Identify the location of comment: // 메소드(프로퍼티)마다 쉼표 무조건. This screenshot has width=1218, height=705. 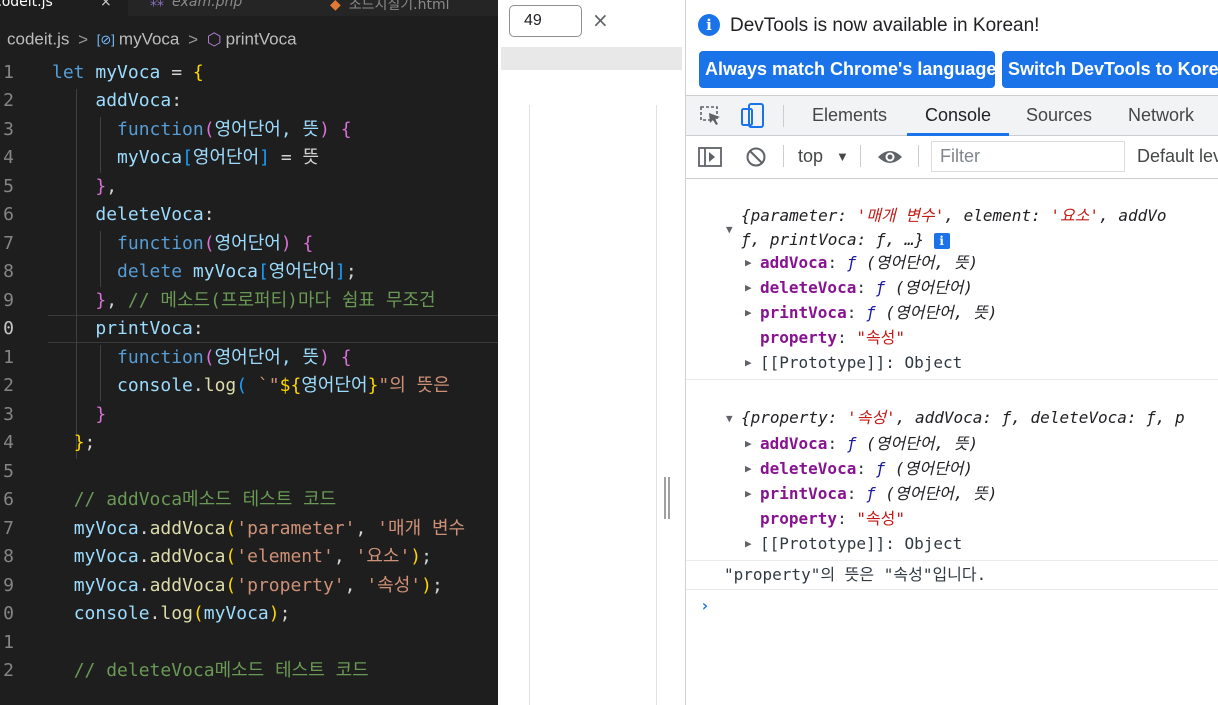
(281, 300).